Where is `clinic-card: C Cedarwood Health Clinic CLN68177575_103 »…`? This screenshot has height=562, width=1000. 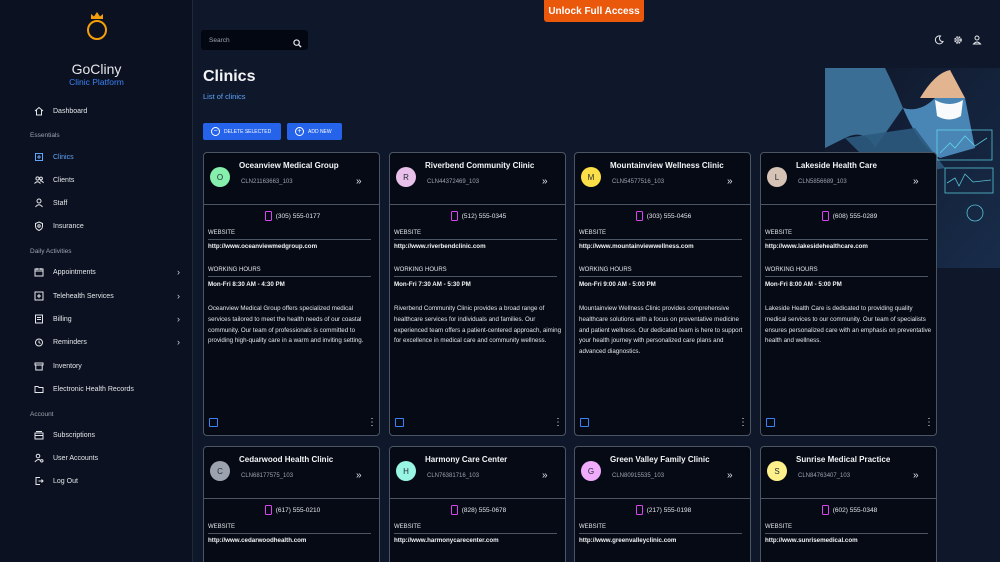 clinic-card: C Cedarwood Health Clinic CLN68177575_103 »… is located at coordinates (291, 504).